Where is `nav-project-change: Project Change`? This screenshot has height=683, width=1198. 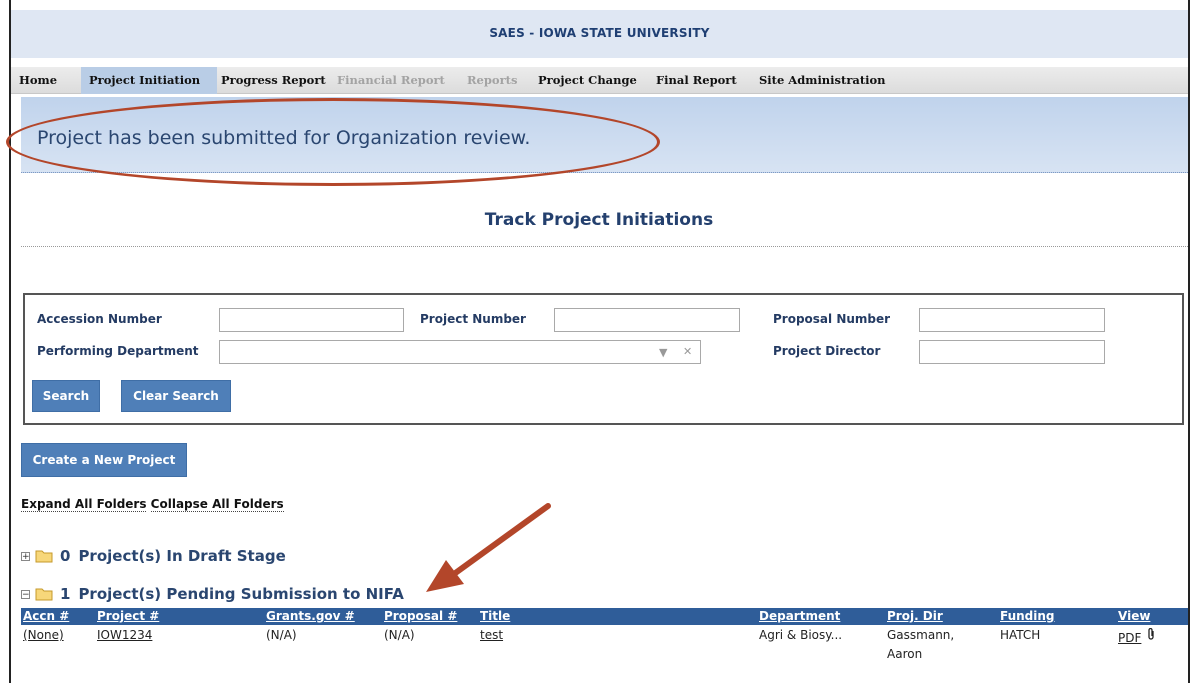 nav-project-change: Project Change is located at coordinates (587, 80).